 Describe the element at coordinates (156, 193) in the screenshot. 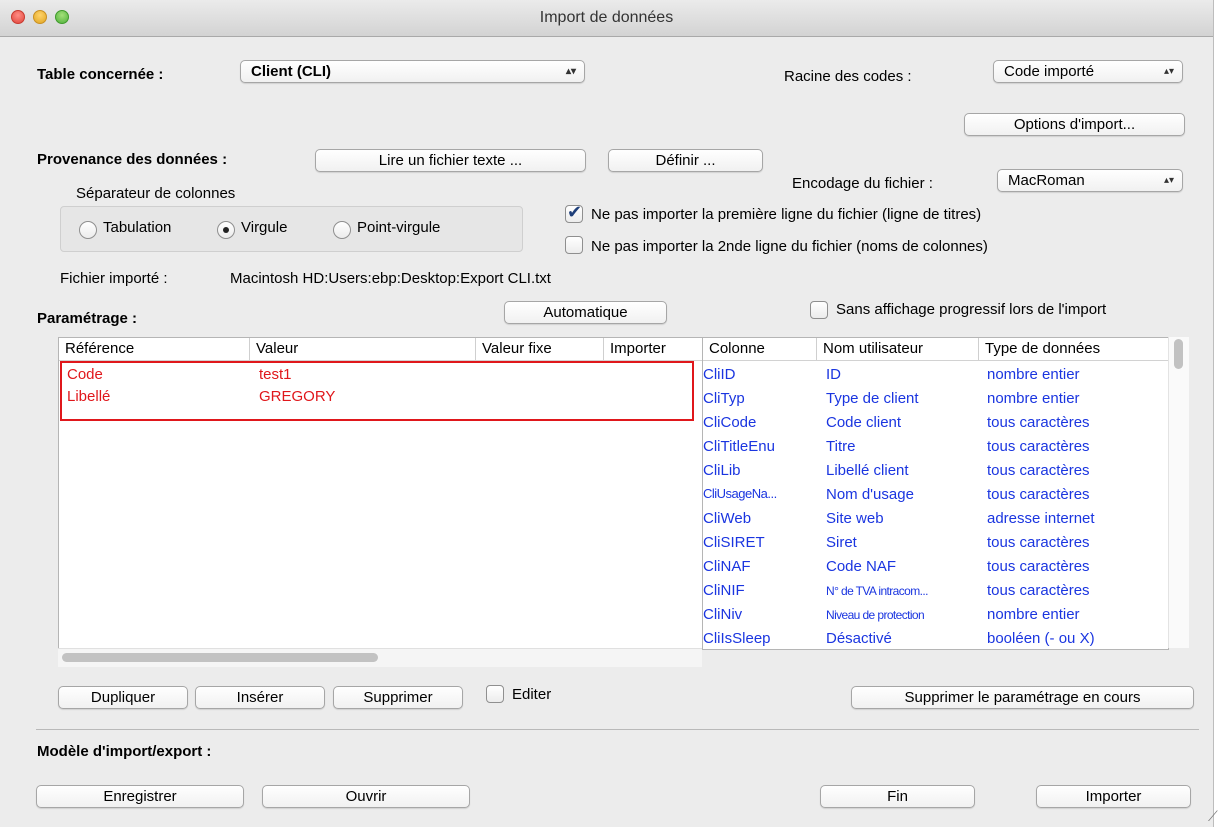

I see `separator-label: Séparateur de colonnes` at that location.